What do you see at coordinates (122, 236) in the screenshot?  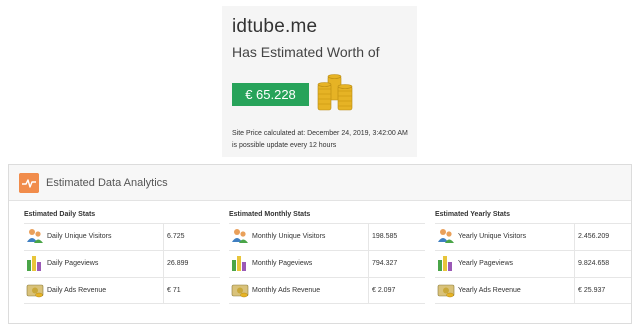 I see `stat-row: Daily Unique Visitors 6.725` at bounding box center [122, 236].